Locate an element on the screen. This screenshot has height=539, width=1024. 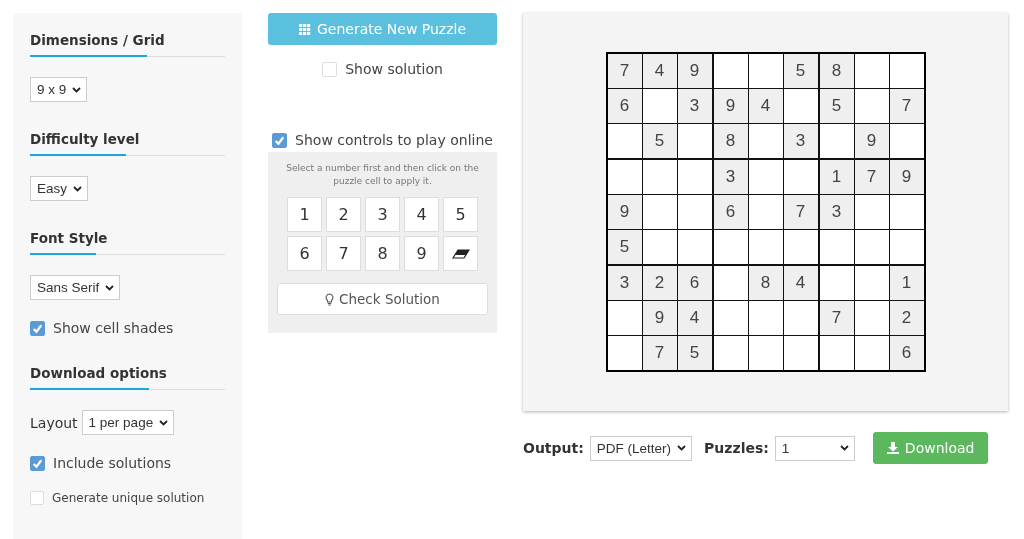
check-solution-button: Check Solution is located at coordinates (382, 299).